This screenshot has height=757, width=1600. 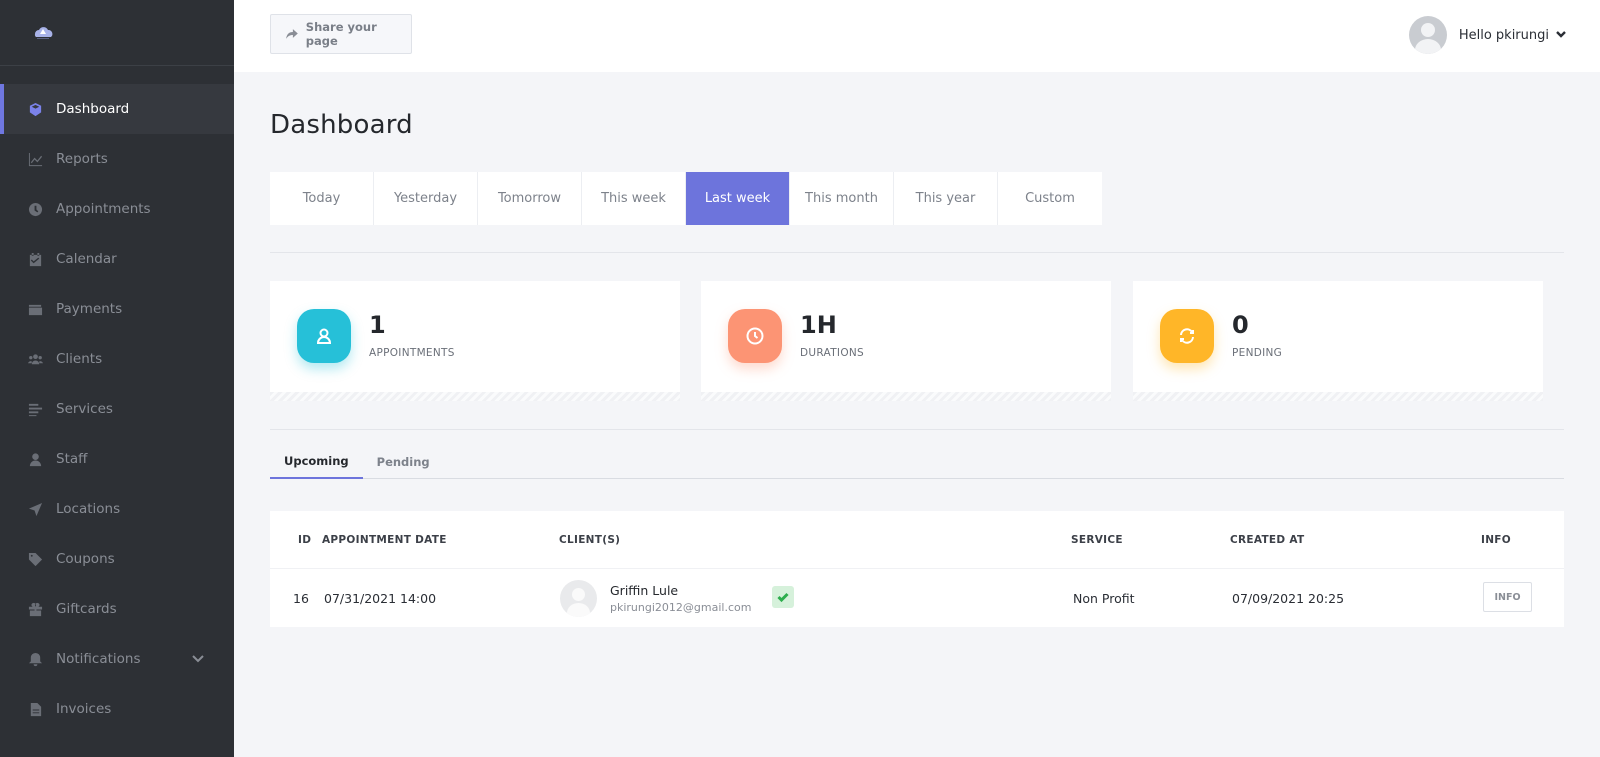 I want to click on cube-icon, so click(x=35, y=109).